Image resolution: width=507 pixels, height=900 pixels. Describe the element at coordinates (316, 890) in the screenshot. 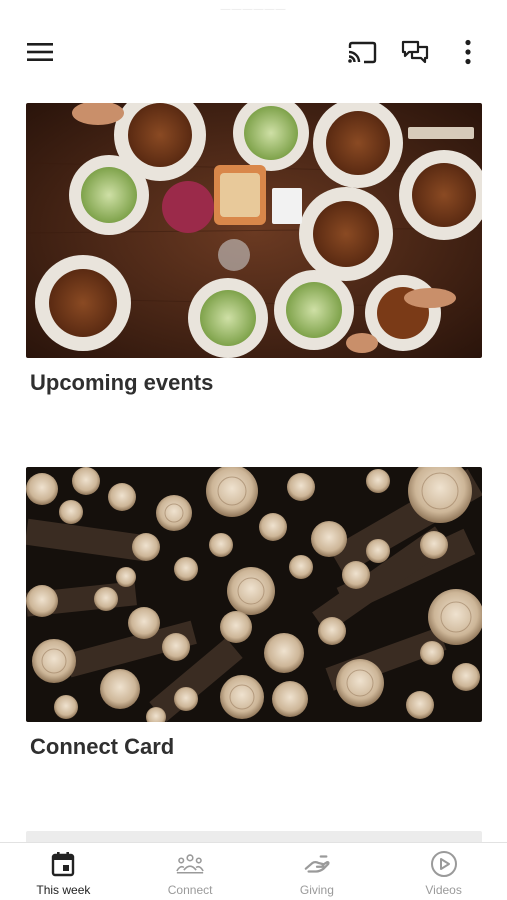

I see `nav-label: Giving` at that location.